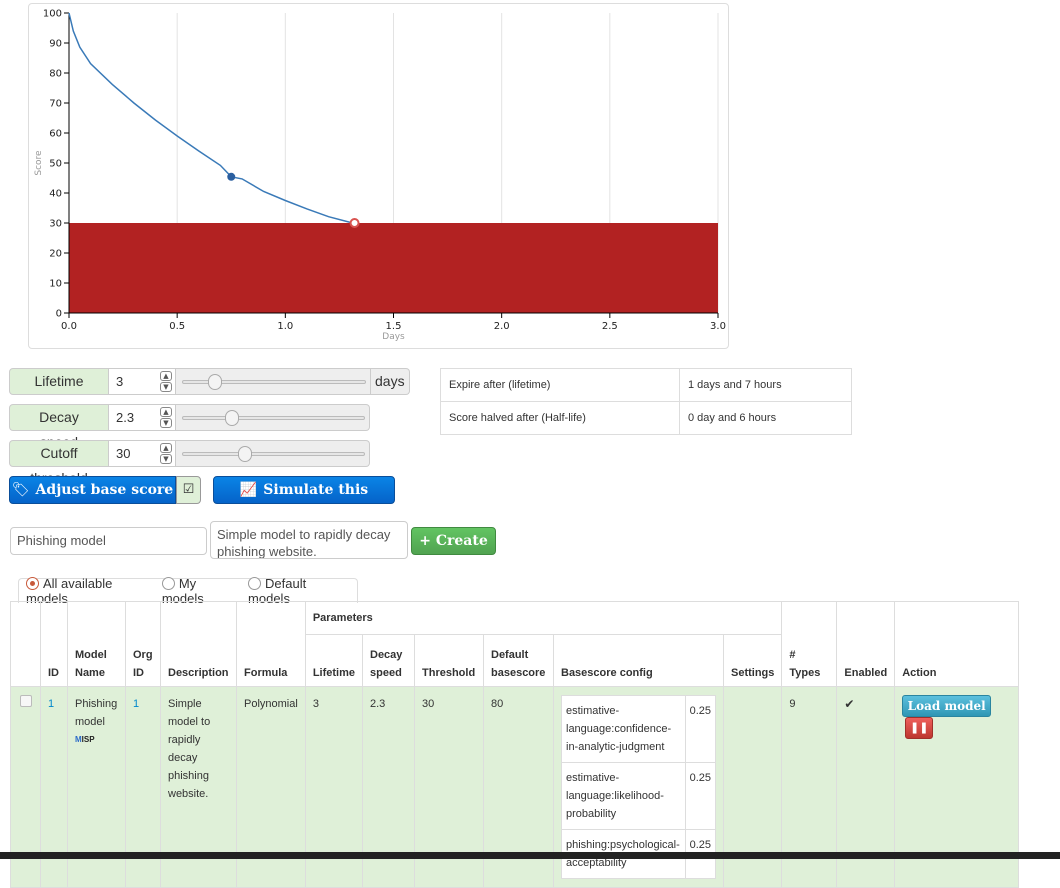 The width and height of the screenshot is (1060, 888). What do you see at coordinates (231, 418) in the screenshot?
I see `decay-speed-slider-handle` at bounding box center [231, 418].